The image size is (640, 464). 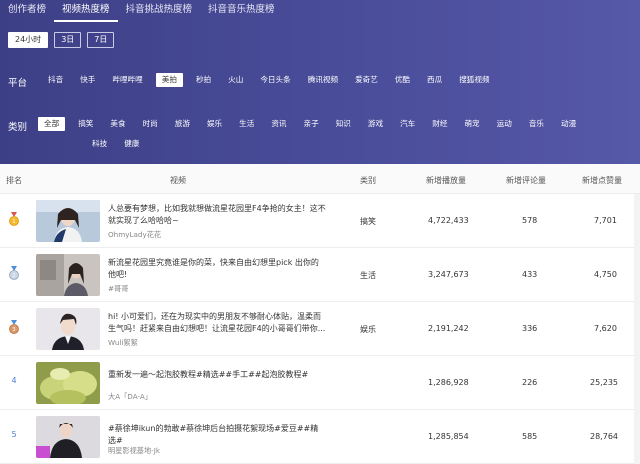 I want to click on cell-new-plays: 2,191,242, so click(x=448, y=328).